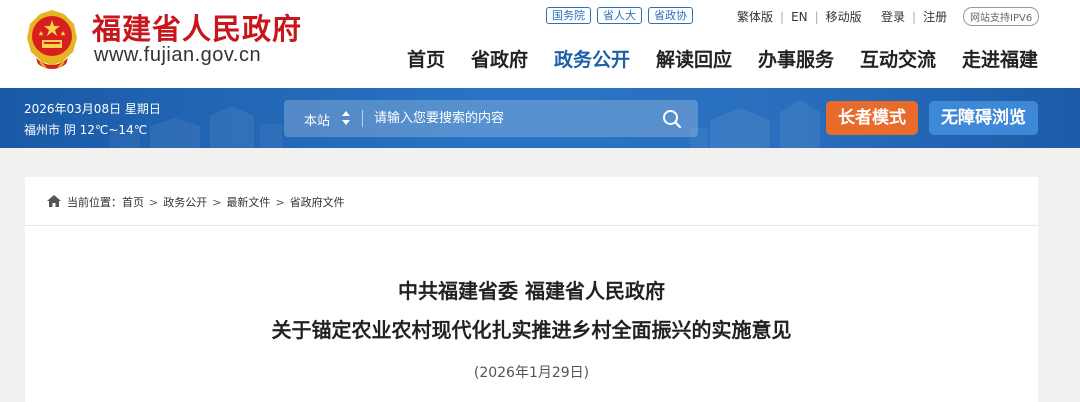 The height and width of the screenshot is (402, 1080). What do you see at coordinates (317, 202) in the screenshot?
I see `breadcrumb-provincial-files: 省政府文件` at bounding box center [317, 202].